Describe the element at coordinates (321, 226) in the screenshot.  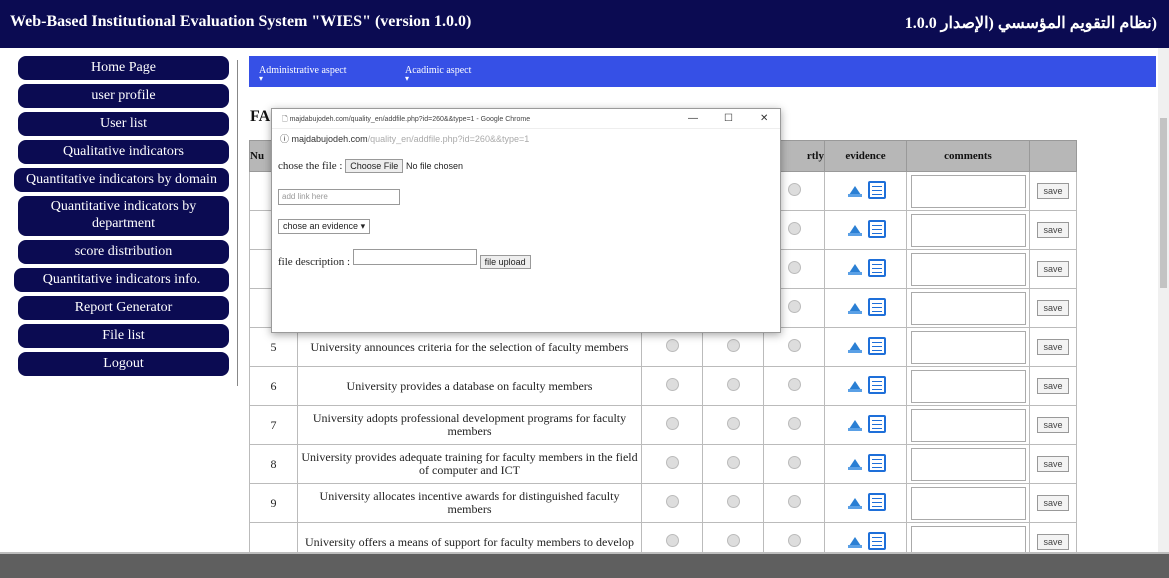
I see `evidence-select-value: chose an evidence` at that location.